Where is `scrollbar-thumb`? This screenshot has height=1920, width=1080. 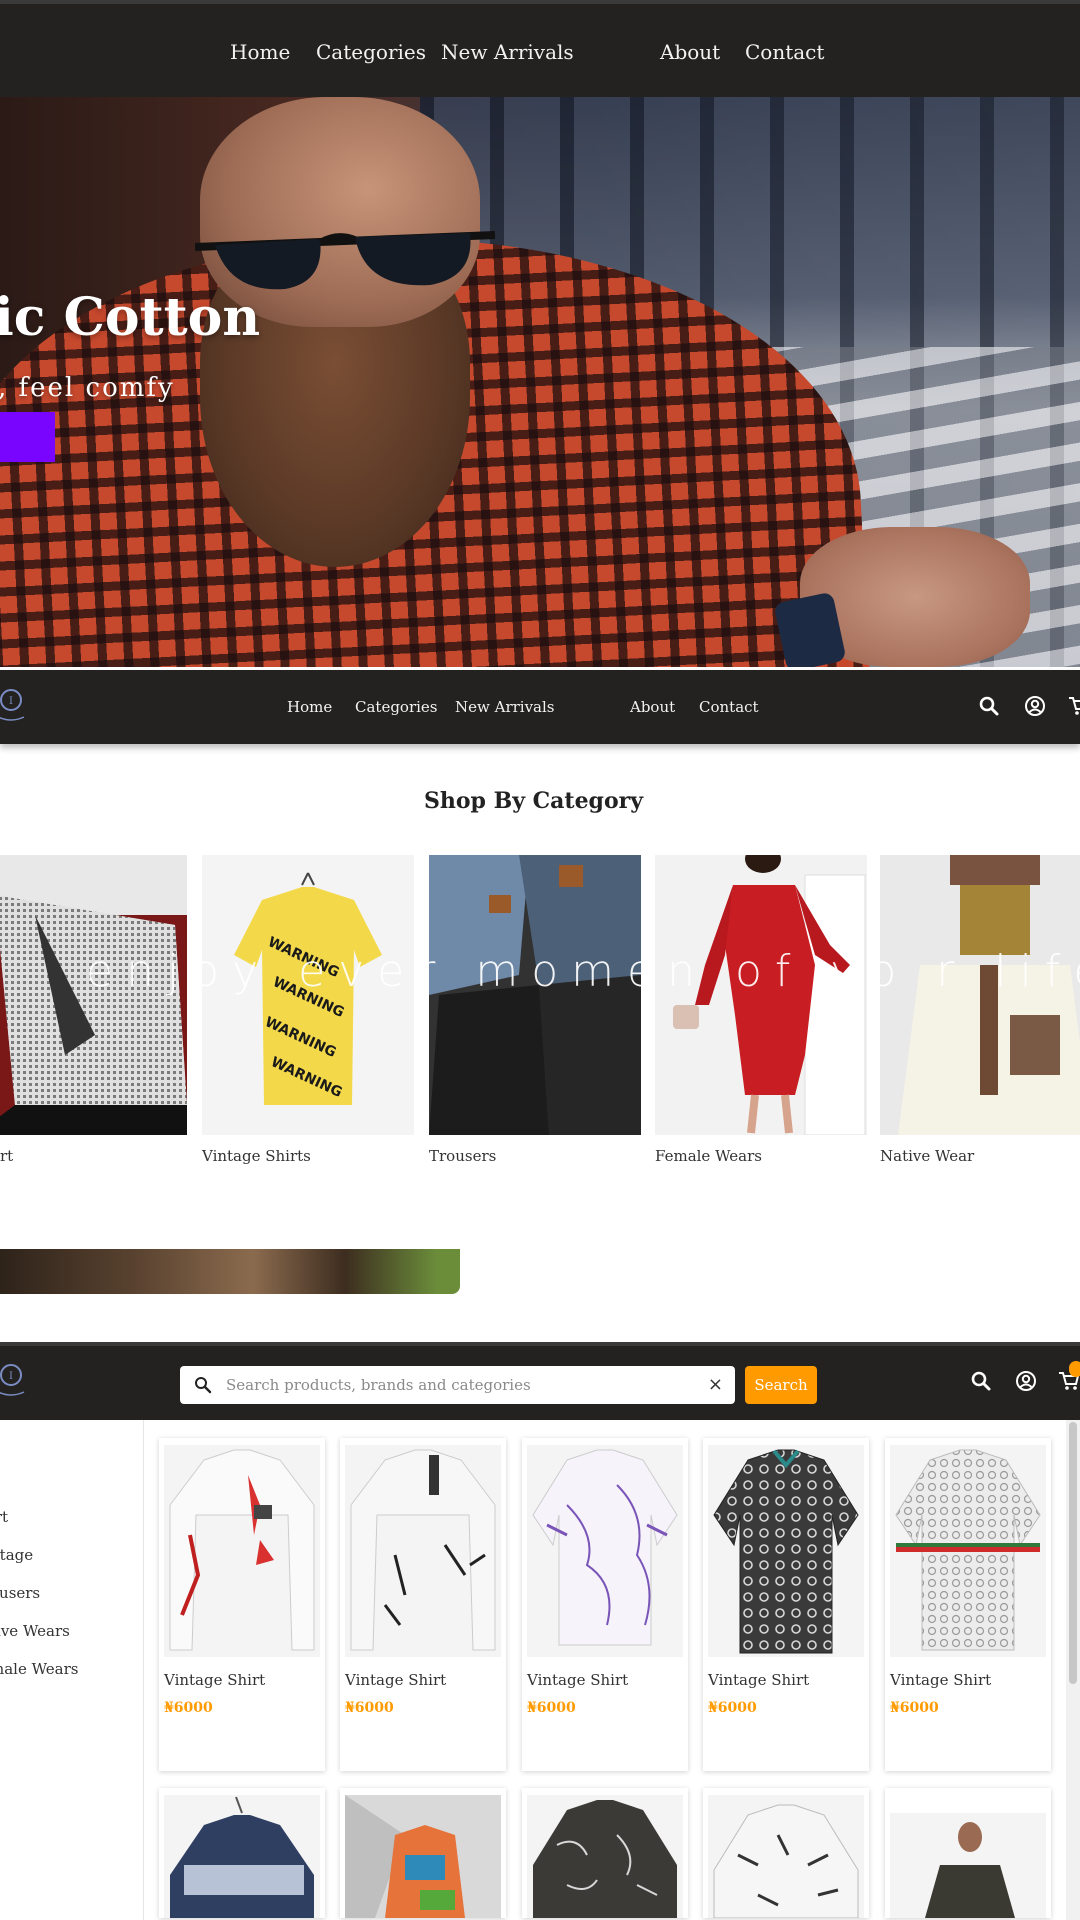
scrollbar-thumb is located at coordinates (1073, 1553).